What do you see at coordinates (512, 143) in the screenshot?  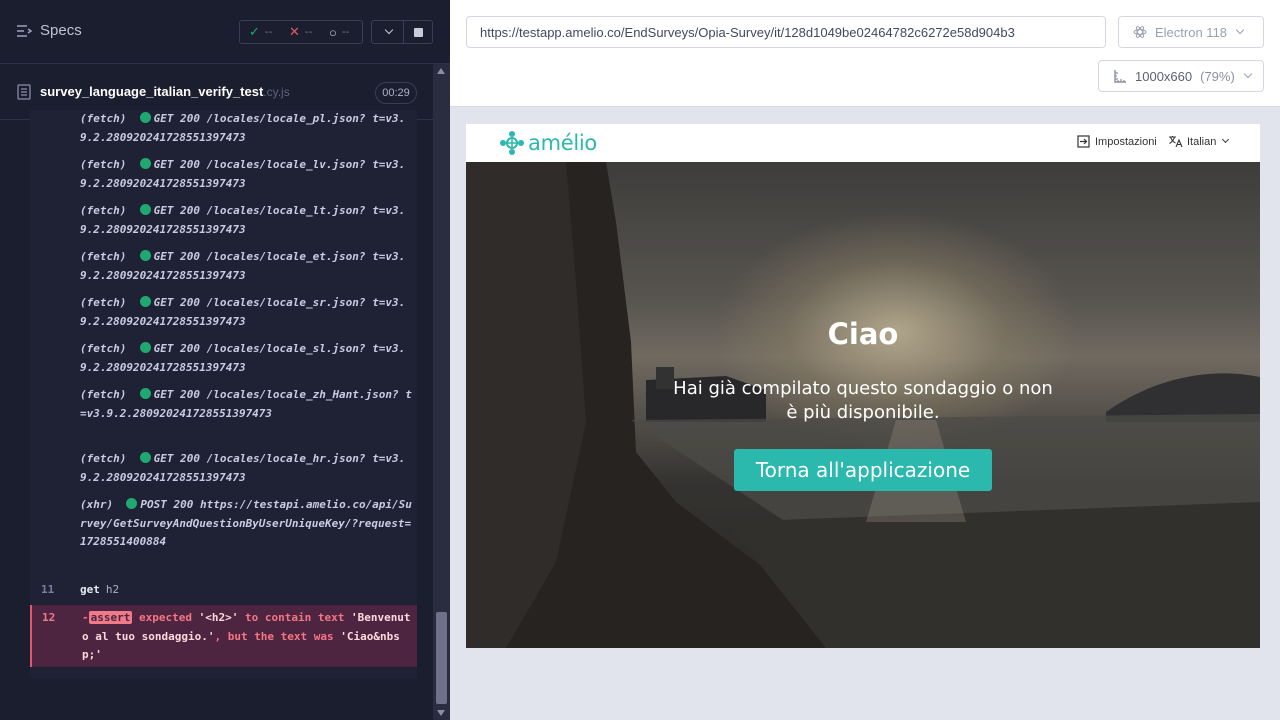 I see `amelio-logo-icon` at bounding box center [512, 143].